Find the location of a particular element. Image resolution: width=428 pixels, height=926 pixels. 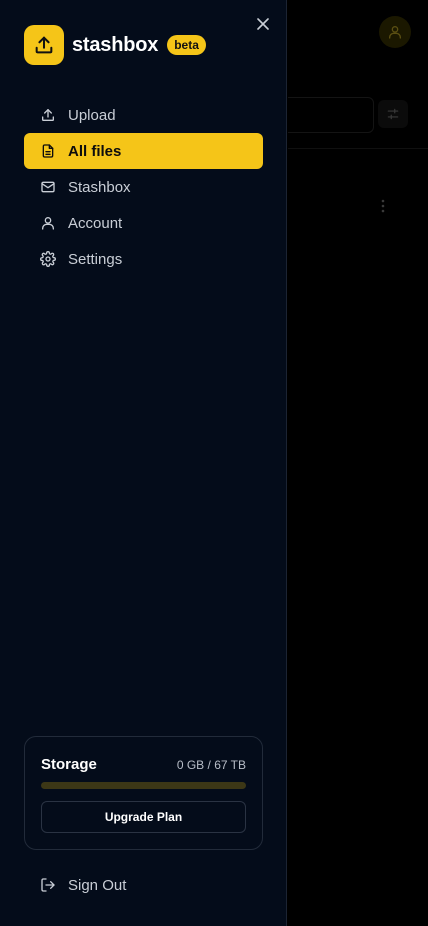

brand: stashbox beta is located at coordinates (115, 45).